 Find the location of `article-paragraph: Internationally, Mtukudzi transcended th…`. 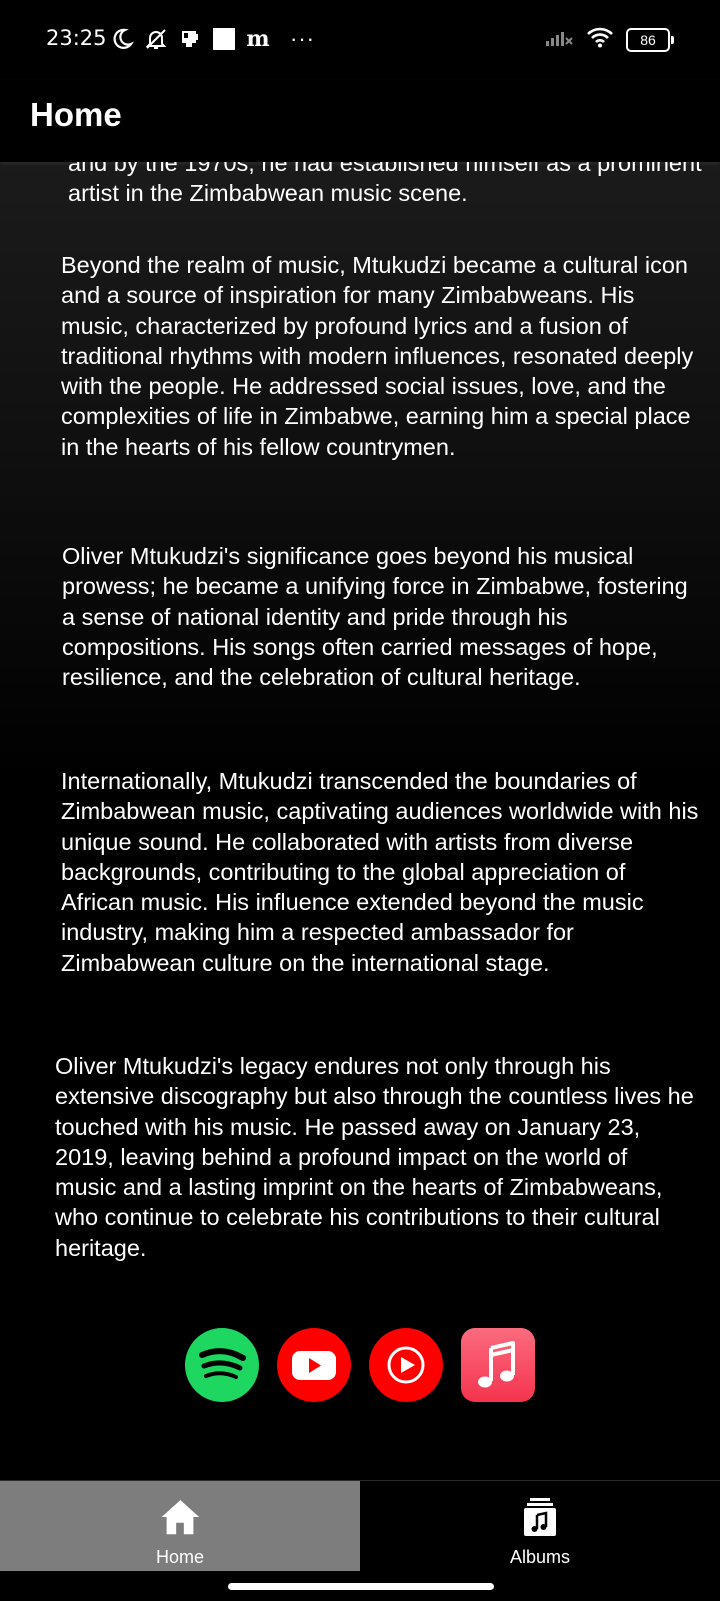

article-paragraph: Internationally, Mtukudzi transcended th… is located at coordinates (380, 872).